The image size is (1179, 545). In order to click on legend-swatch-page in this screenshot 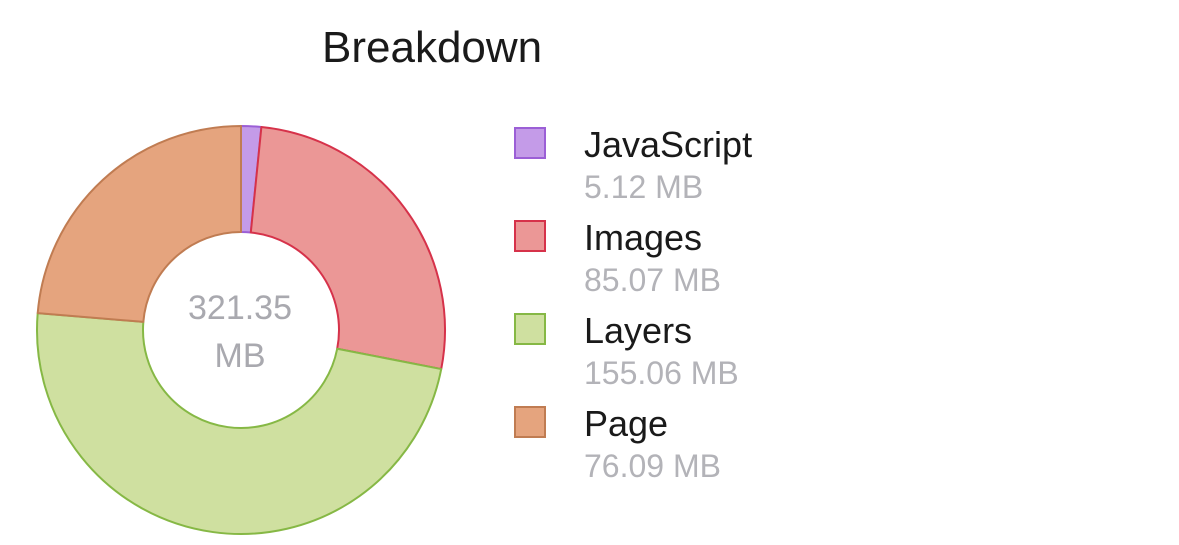, I will do `click(530, 422)`.